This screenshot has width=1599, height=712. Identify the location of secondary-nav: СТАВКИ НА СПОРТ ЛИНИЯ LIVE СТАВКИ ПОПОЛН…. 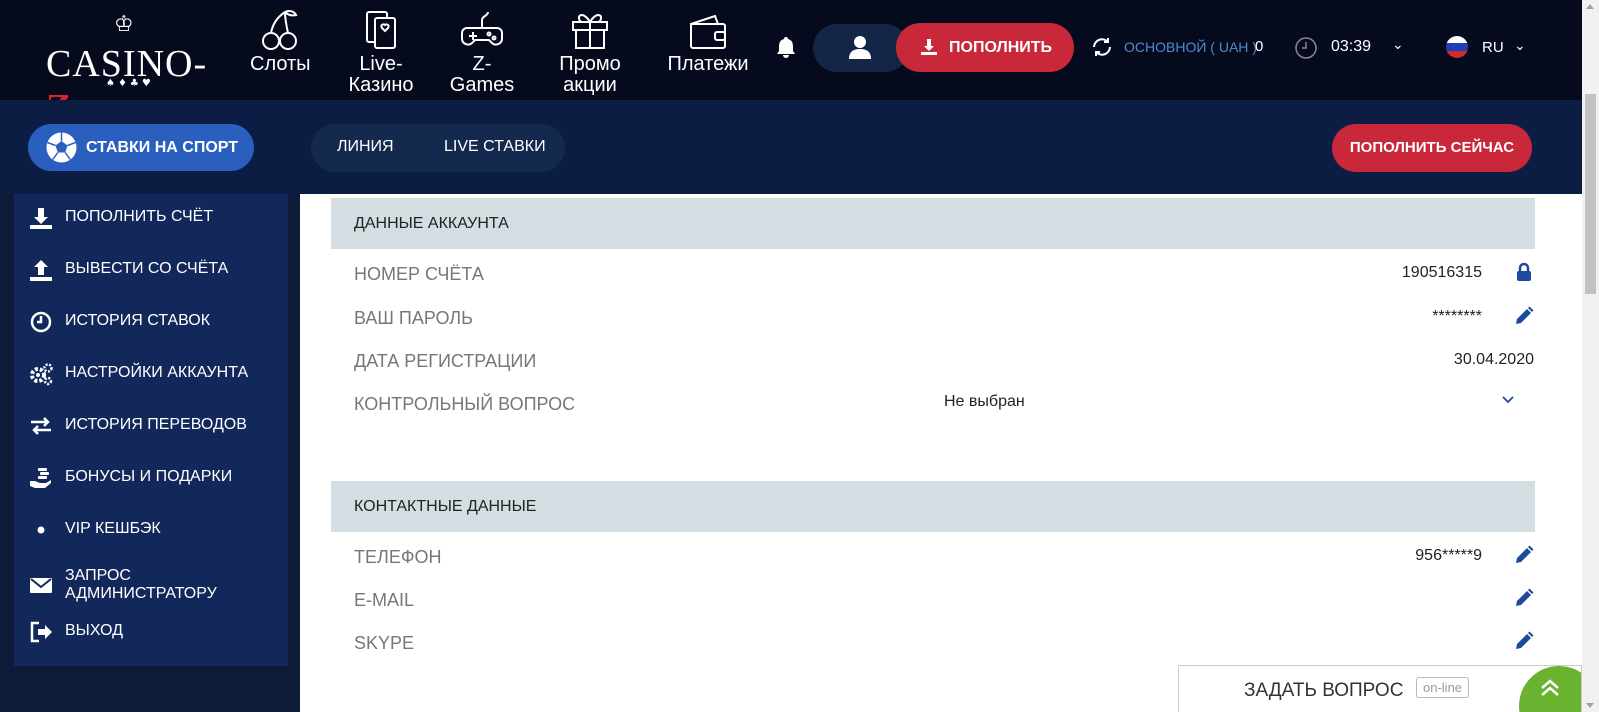
(791, 147).